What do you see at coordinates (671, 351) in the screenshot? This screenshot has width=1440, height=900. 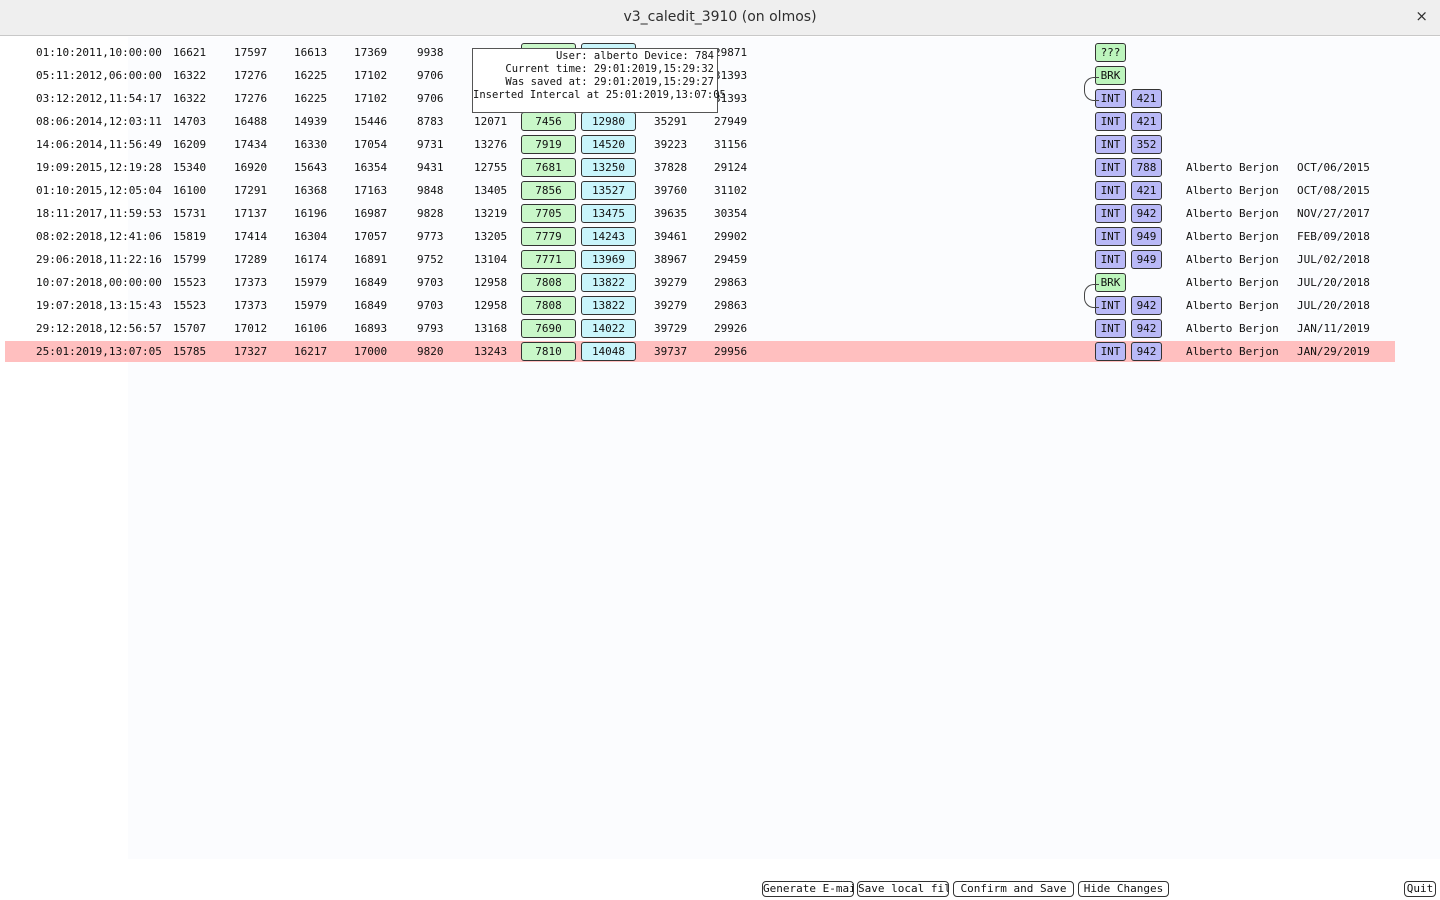 I see `row-value: 39737` at bounding box center [671, 351].